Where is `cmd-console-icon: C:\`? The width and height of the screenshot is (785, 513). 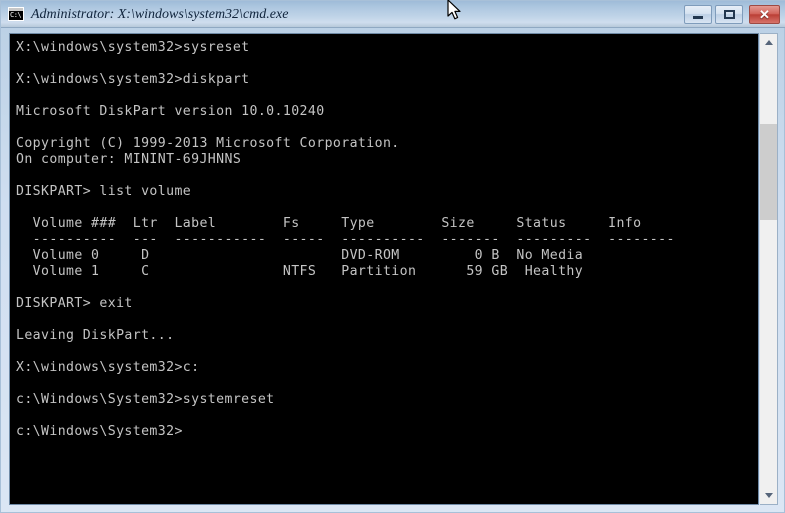
cmd-console-icon: C:\ is located at coordinates (16, 14).